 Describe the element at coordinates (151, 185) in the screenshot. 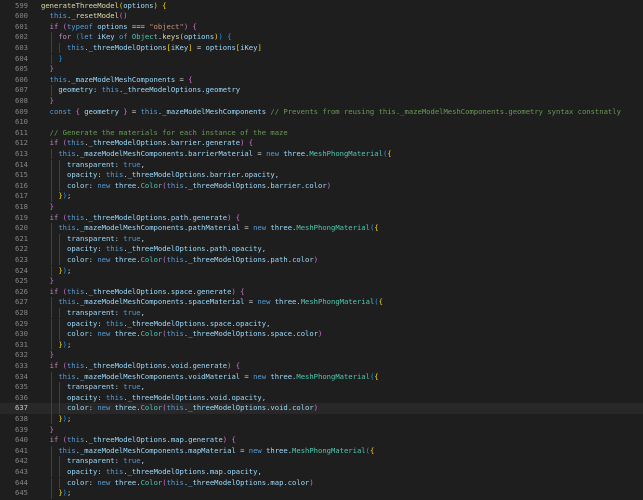

I see `code-token: Color` at that location.